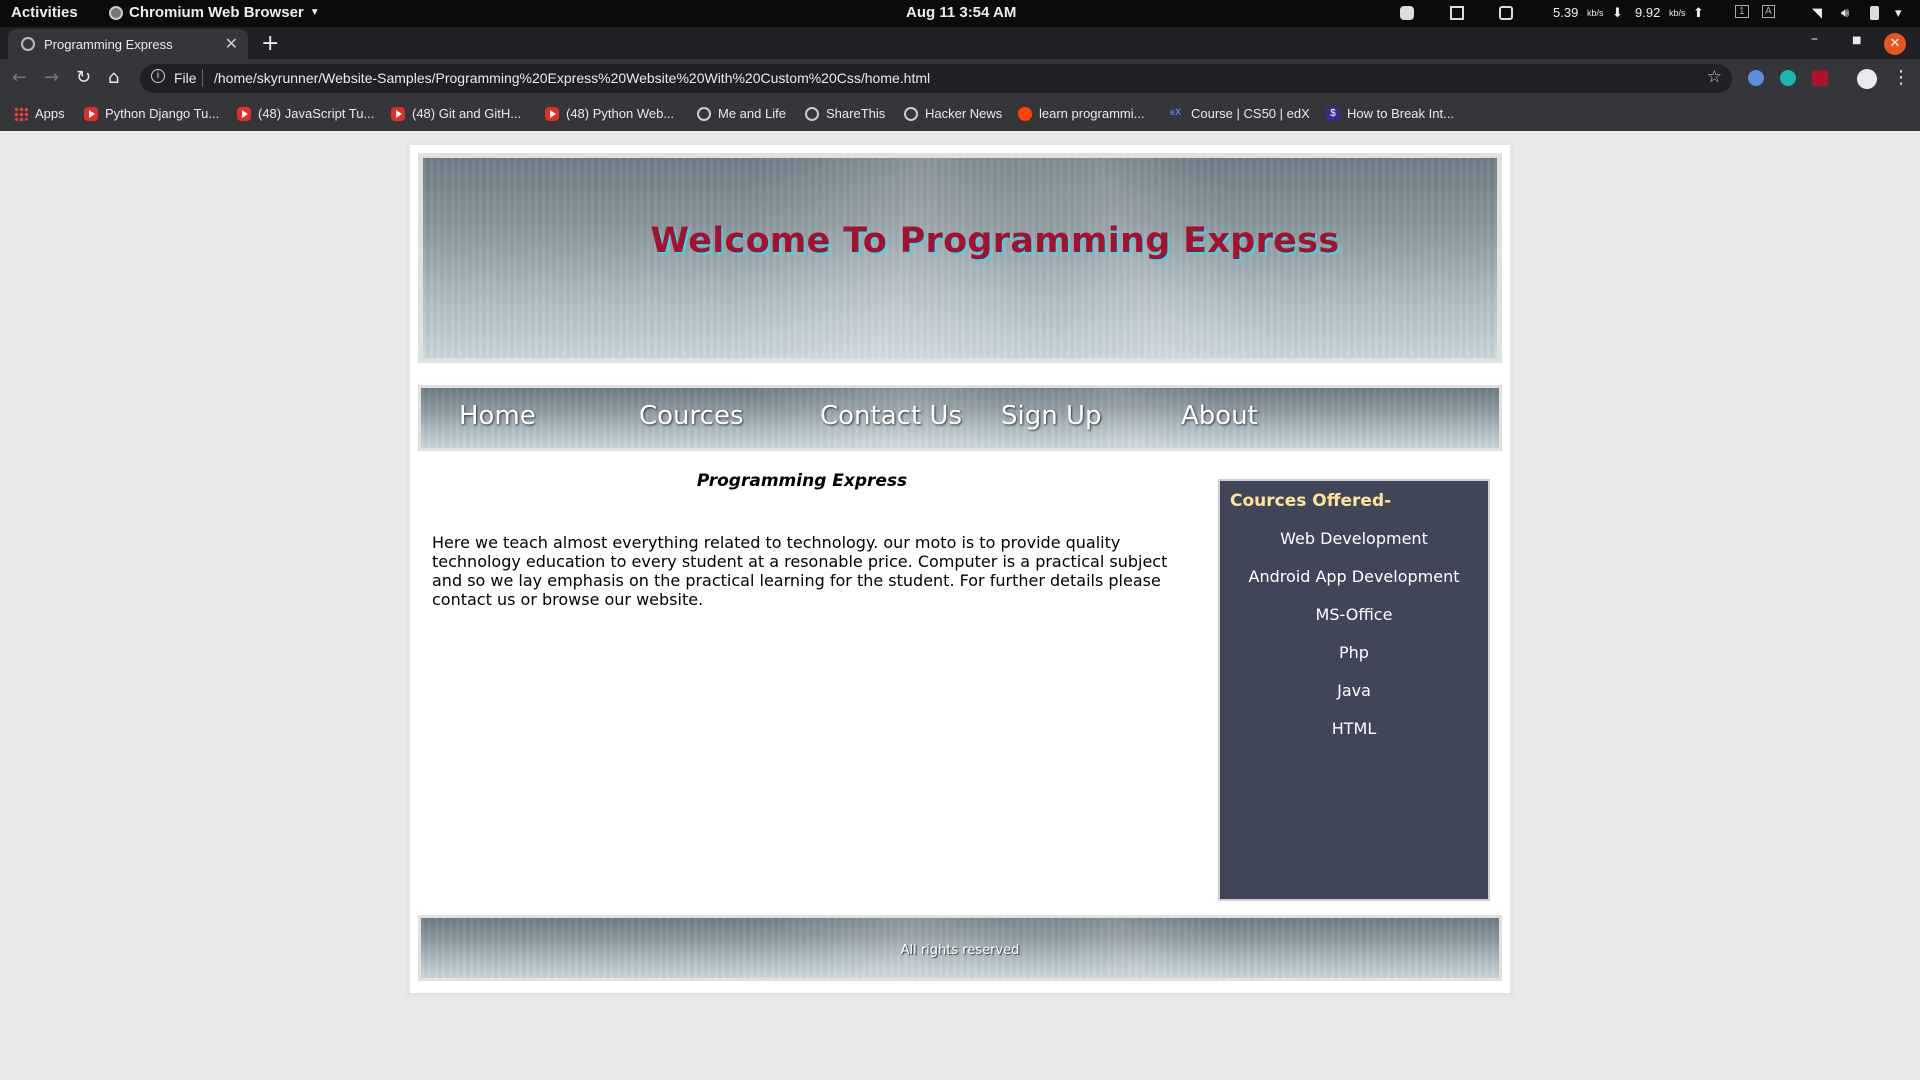 The height and width of the screenshot is (1080, 1920). I want to click on net-up-unit: kb/s, so click(1677, 13).